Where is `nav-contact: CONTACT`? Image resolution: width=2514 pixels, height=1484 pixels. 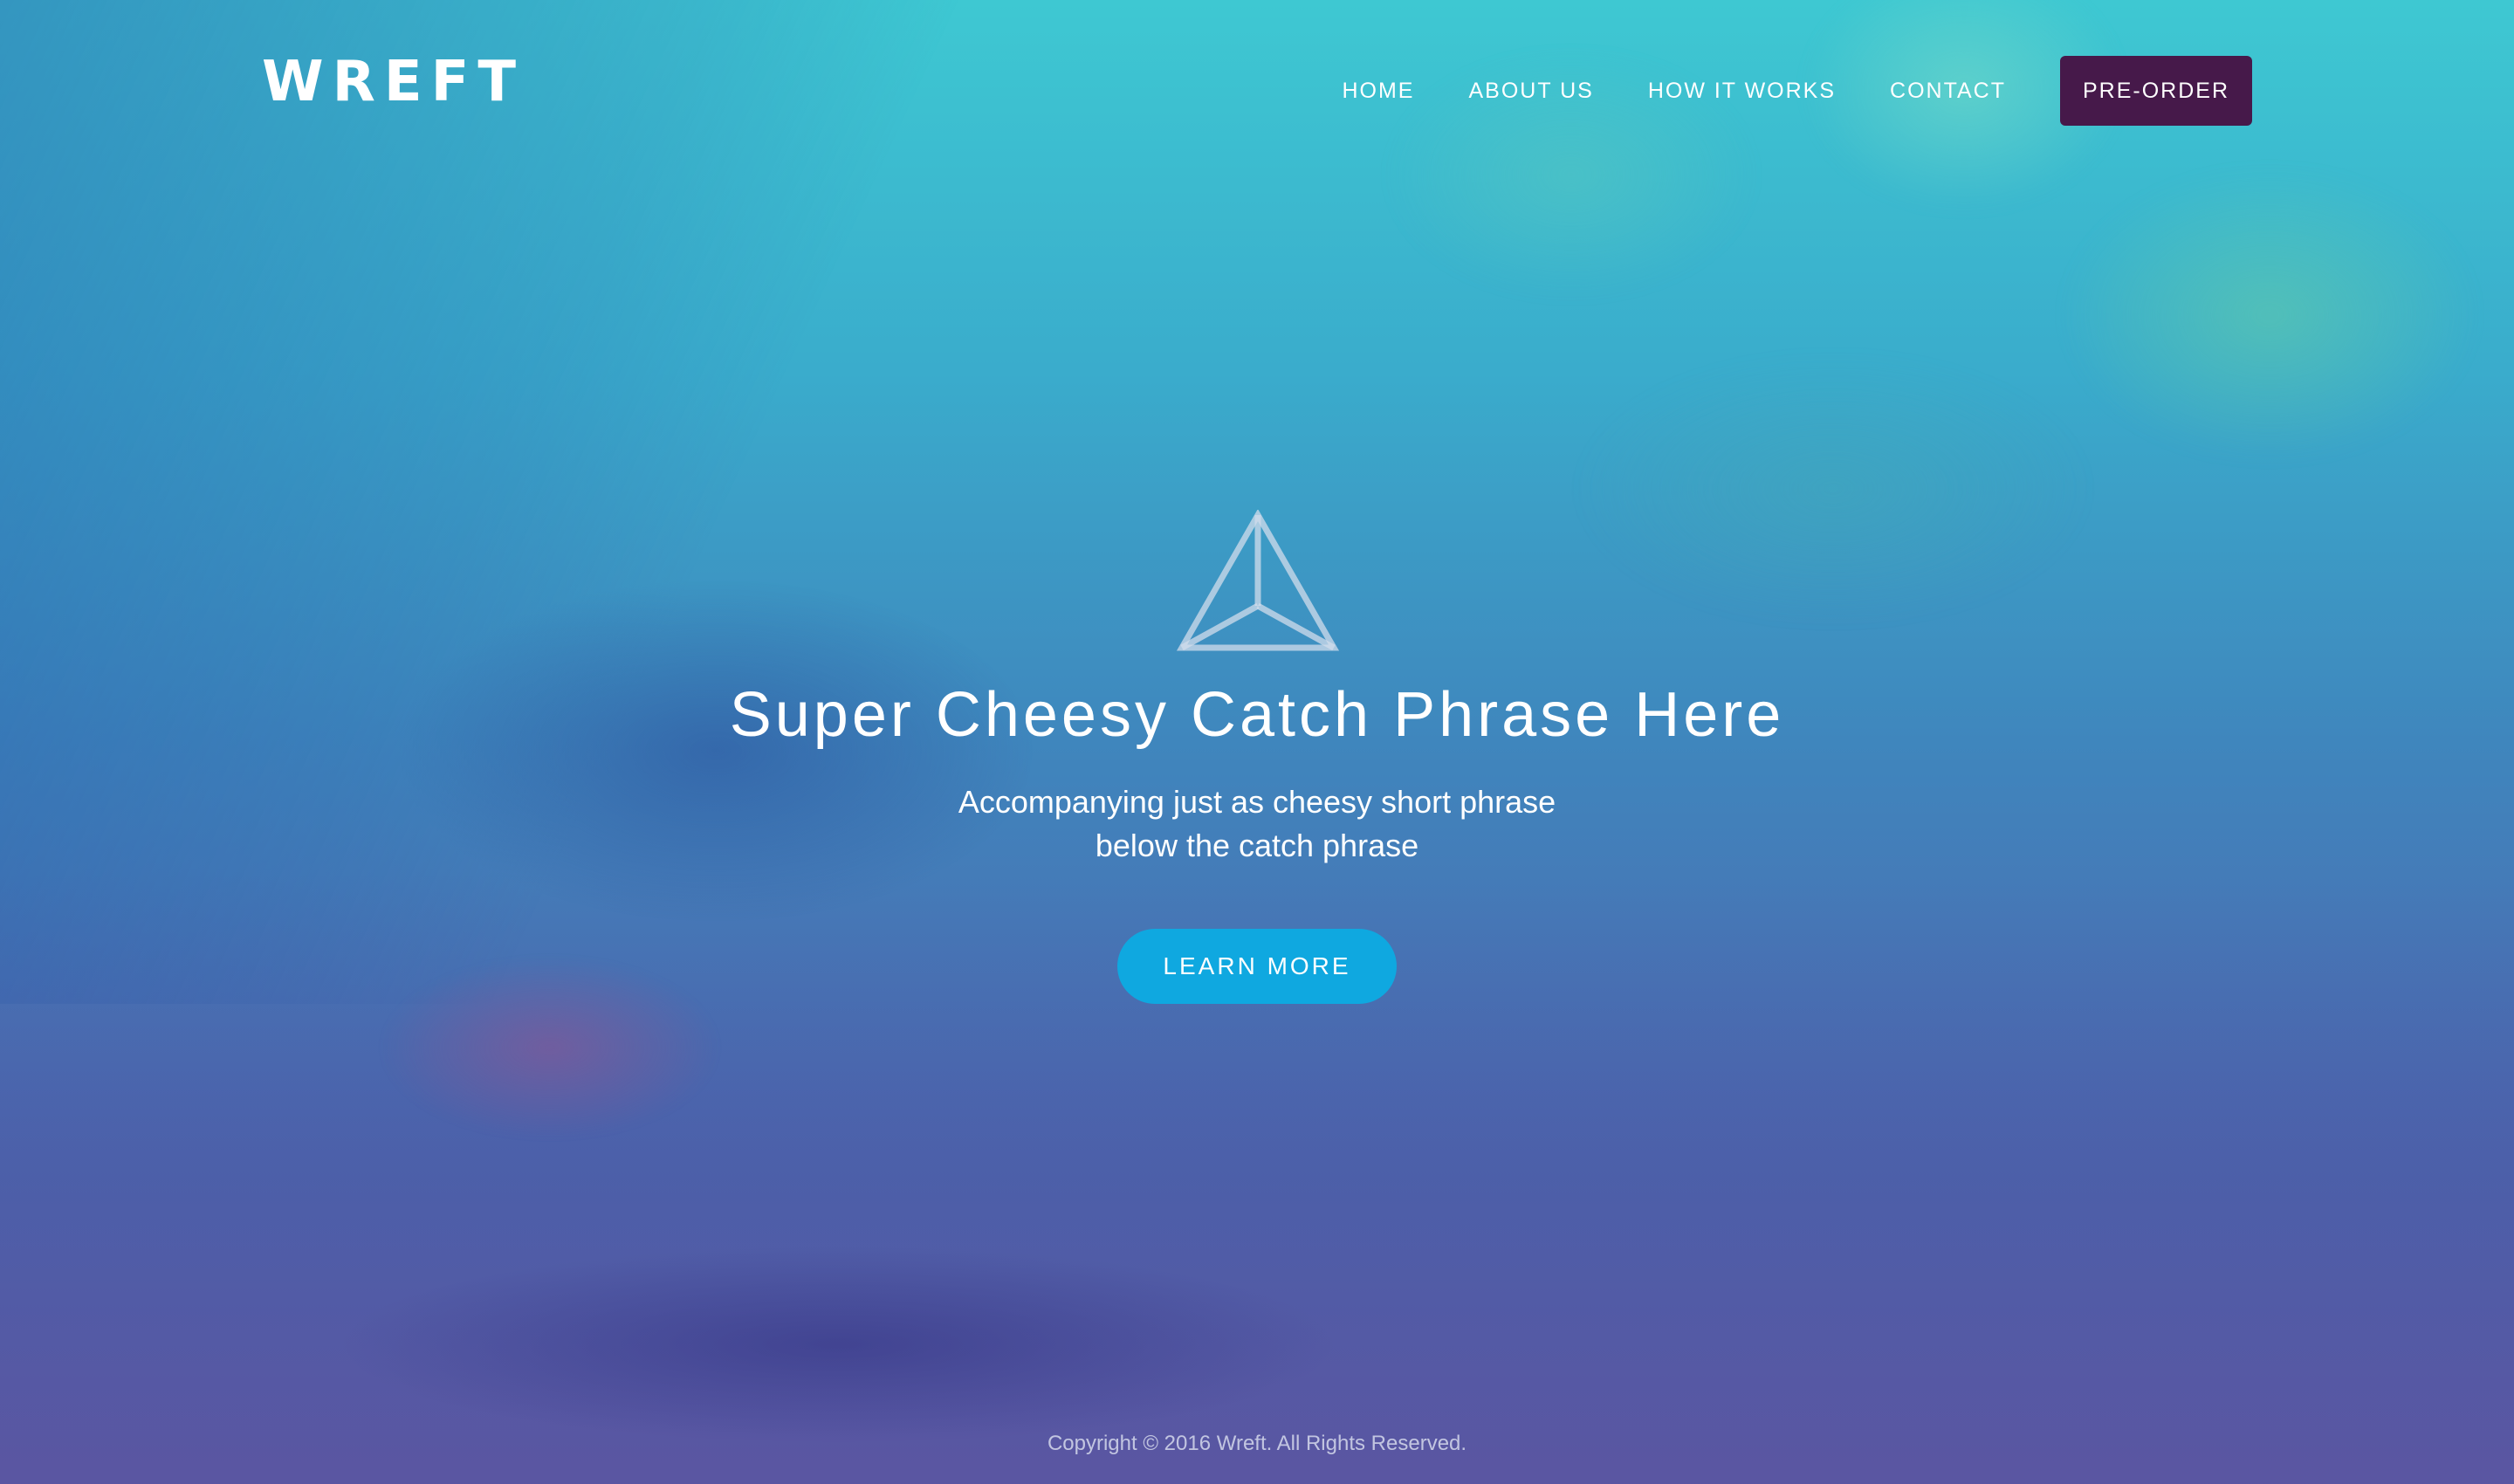 nav-contact: CONTACT is located at coordinates (1948, 92).